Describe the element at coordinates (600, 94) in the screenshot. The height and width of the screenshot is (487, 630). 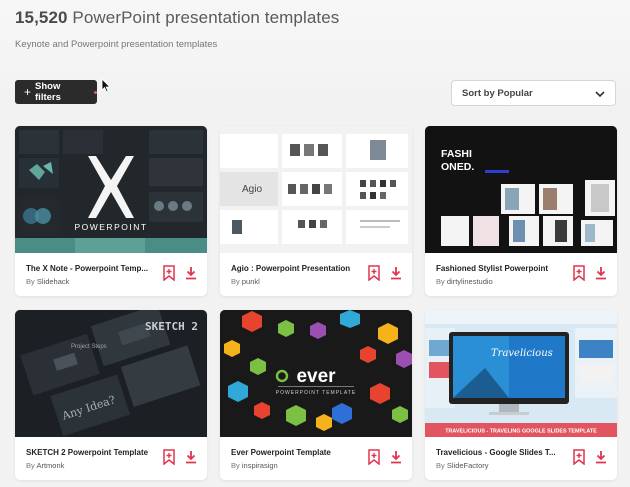
I see `chevron-down-icon` at that location.